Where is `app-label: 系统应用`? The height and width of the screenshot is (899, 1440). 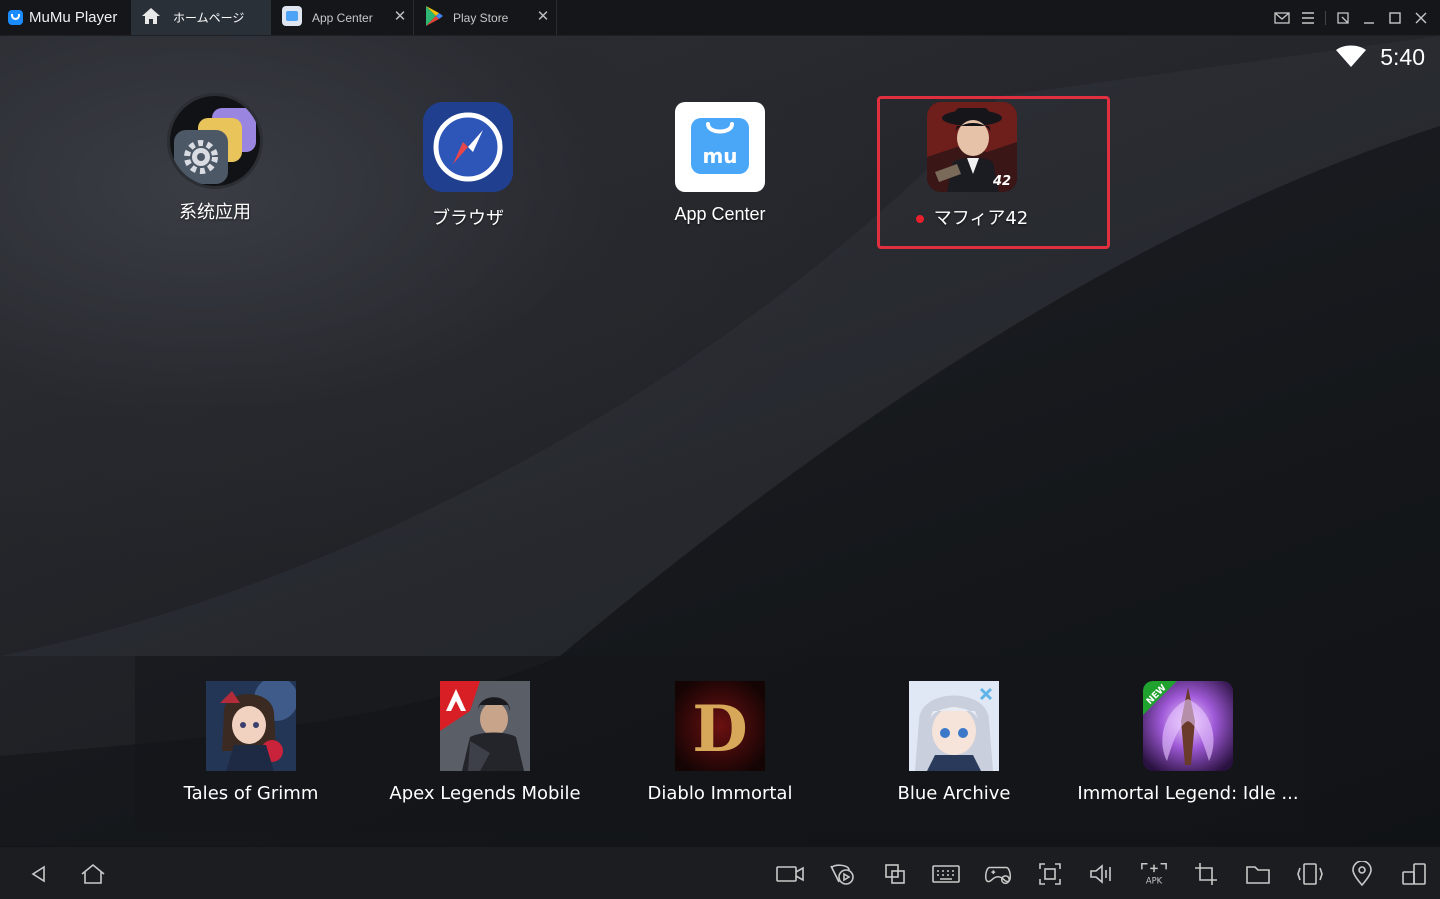
app-label: 系统应用 is located at coordinates (215, 212).